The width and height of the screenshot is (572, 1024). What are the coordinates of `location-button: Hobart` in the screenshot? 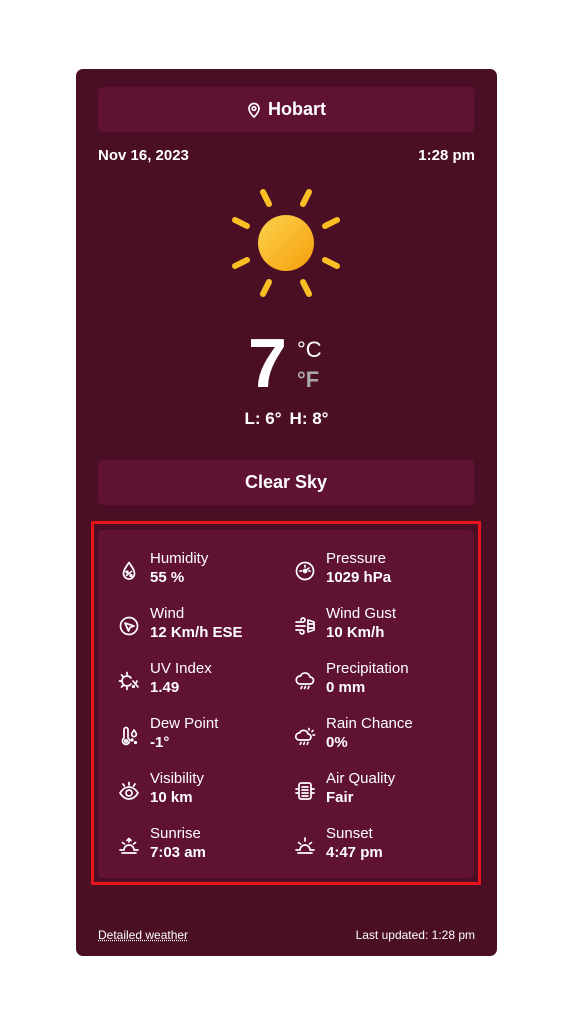 It's located at (286, 109).